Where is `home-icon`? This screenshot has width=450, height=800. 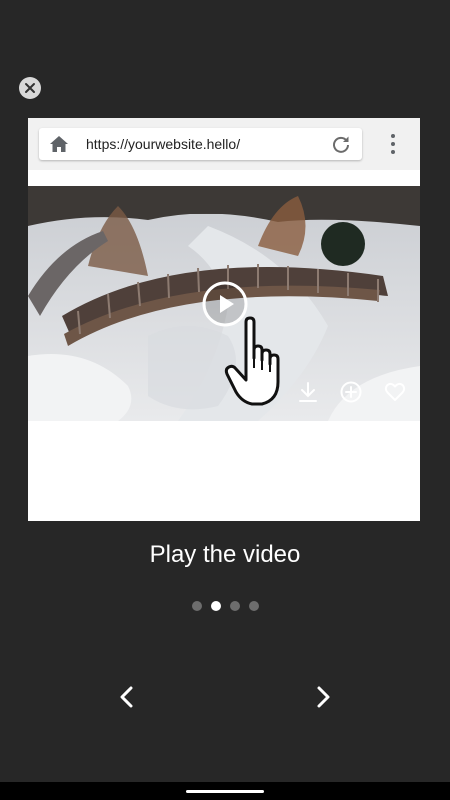
home-icon is located at coordinates (59, 144).